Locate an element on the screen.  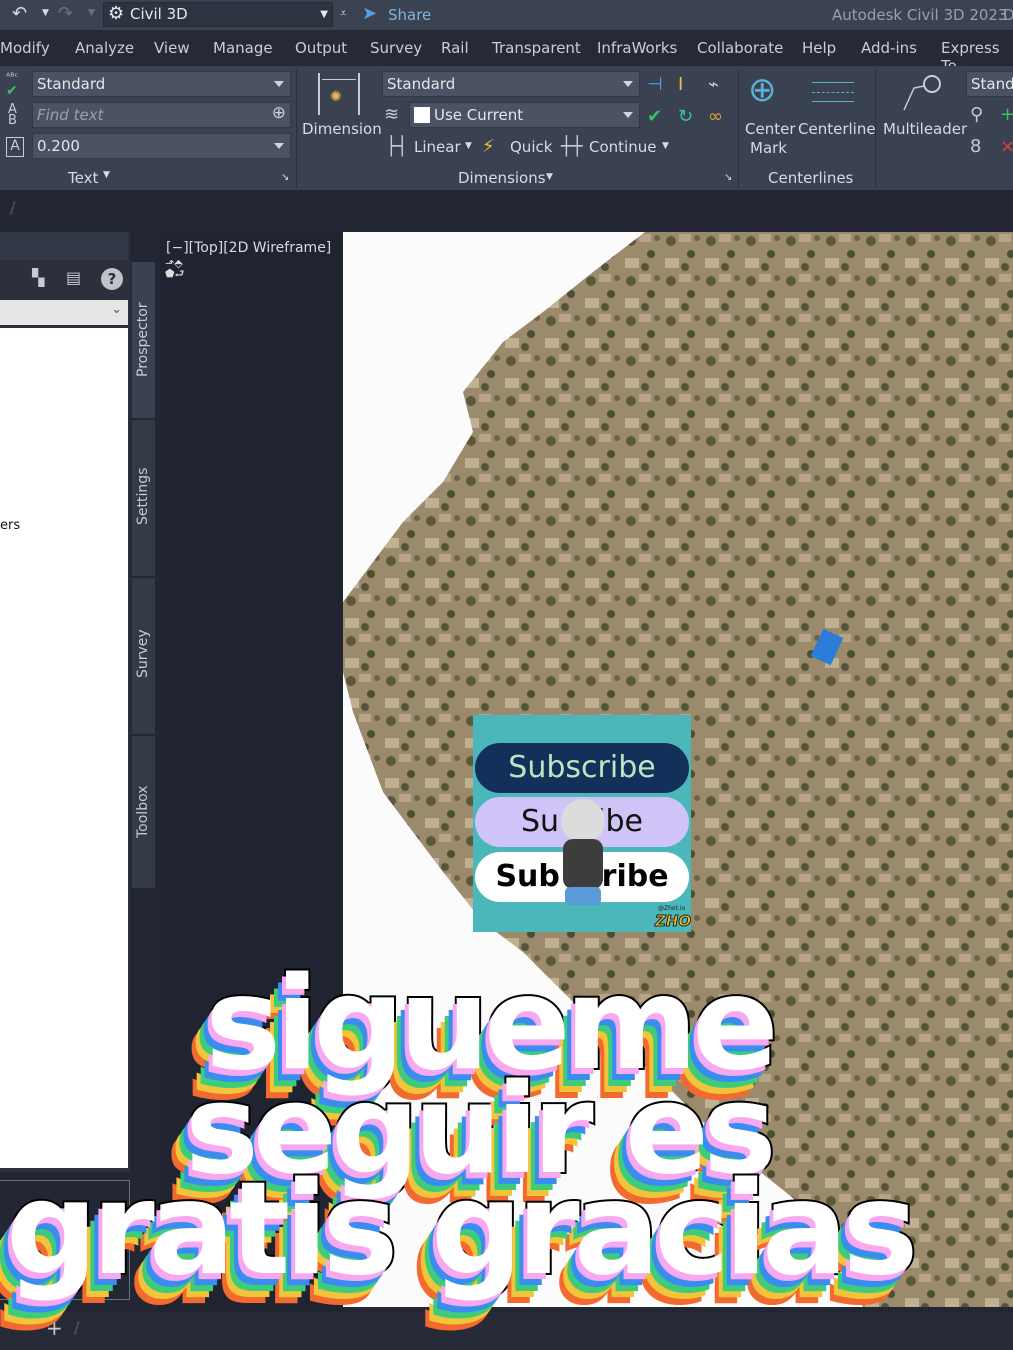
tab-help: Help is located at coordinates (819, 48).